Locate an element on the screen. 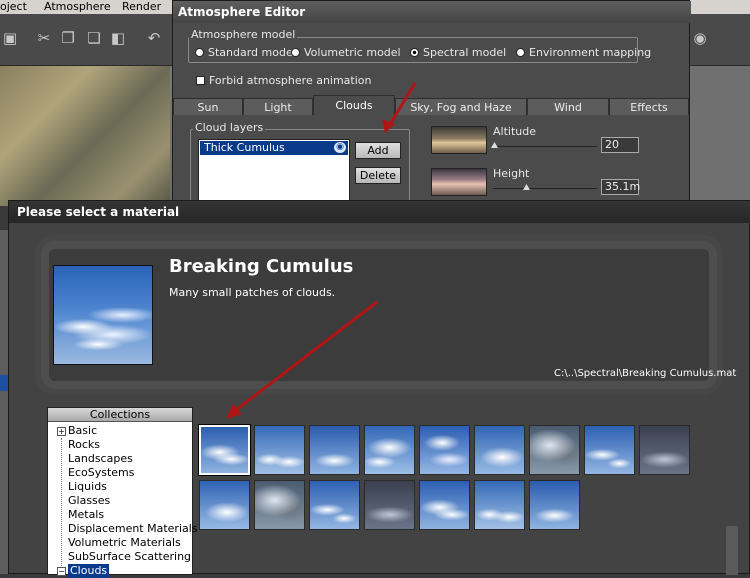 Image resolution: width=750 pixels, height=578 pixels. checkbox-icon is located at coordinates (200, 80).